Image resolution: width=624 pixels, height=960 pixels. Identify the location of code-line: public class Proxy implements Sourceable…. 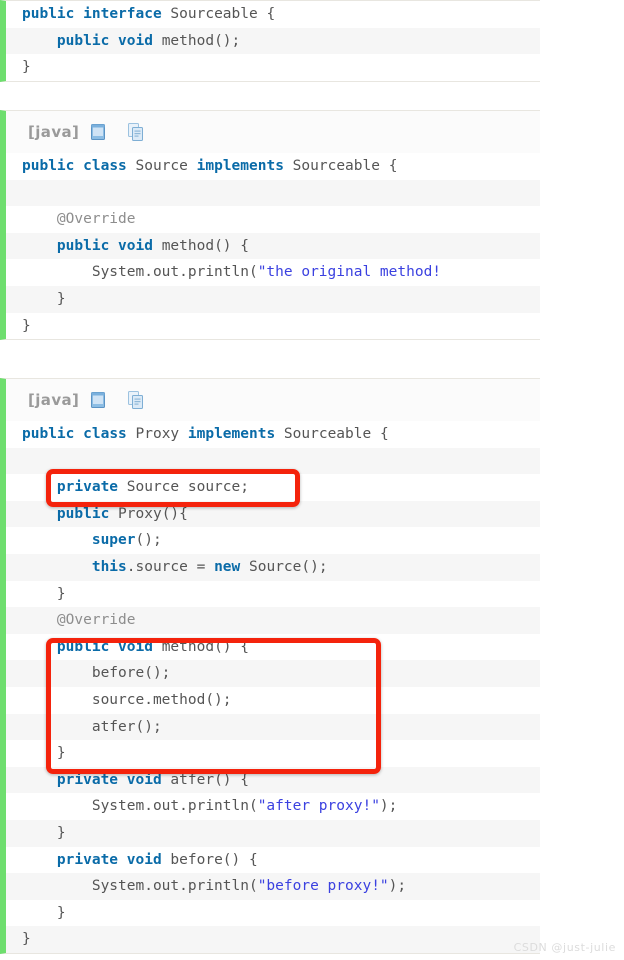
(273, 434).